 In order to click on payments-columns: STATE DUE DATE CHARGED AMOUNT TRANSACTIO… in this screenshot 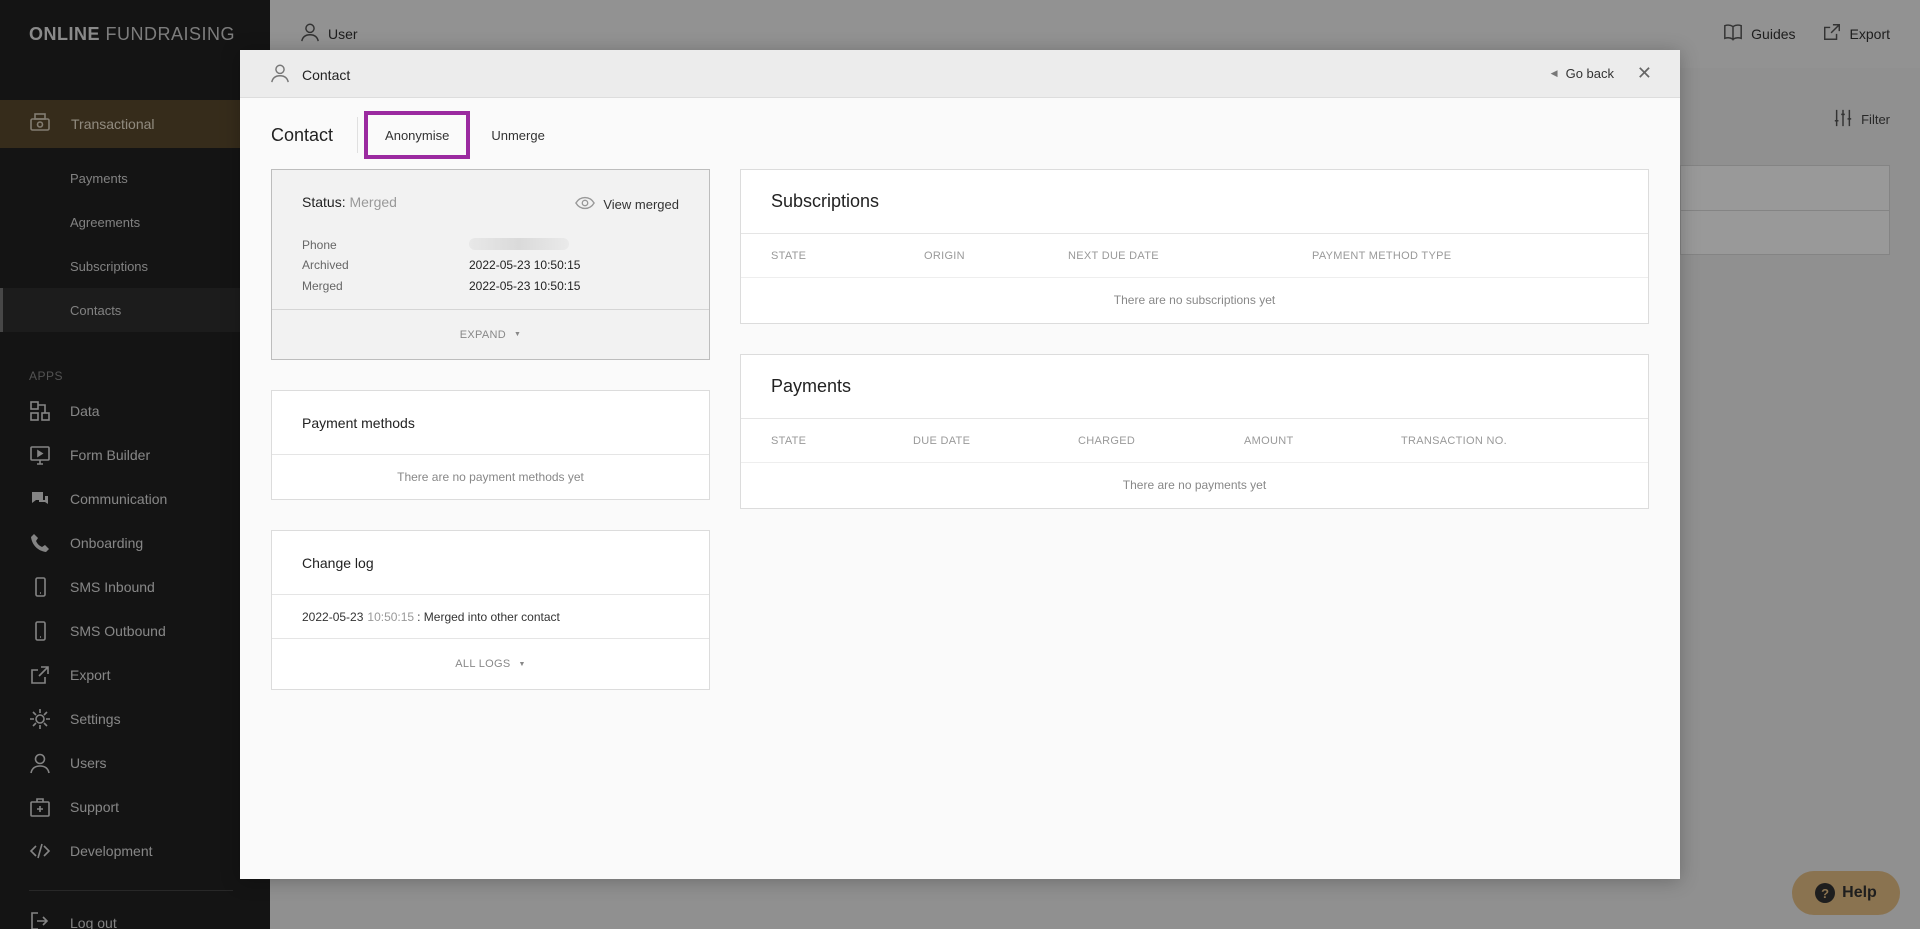, I will do `click(1194, 441)`.